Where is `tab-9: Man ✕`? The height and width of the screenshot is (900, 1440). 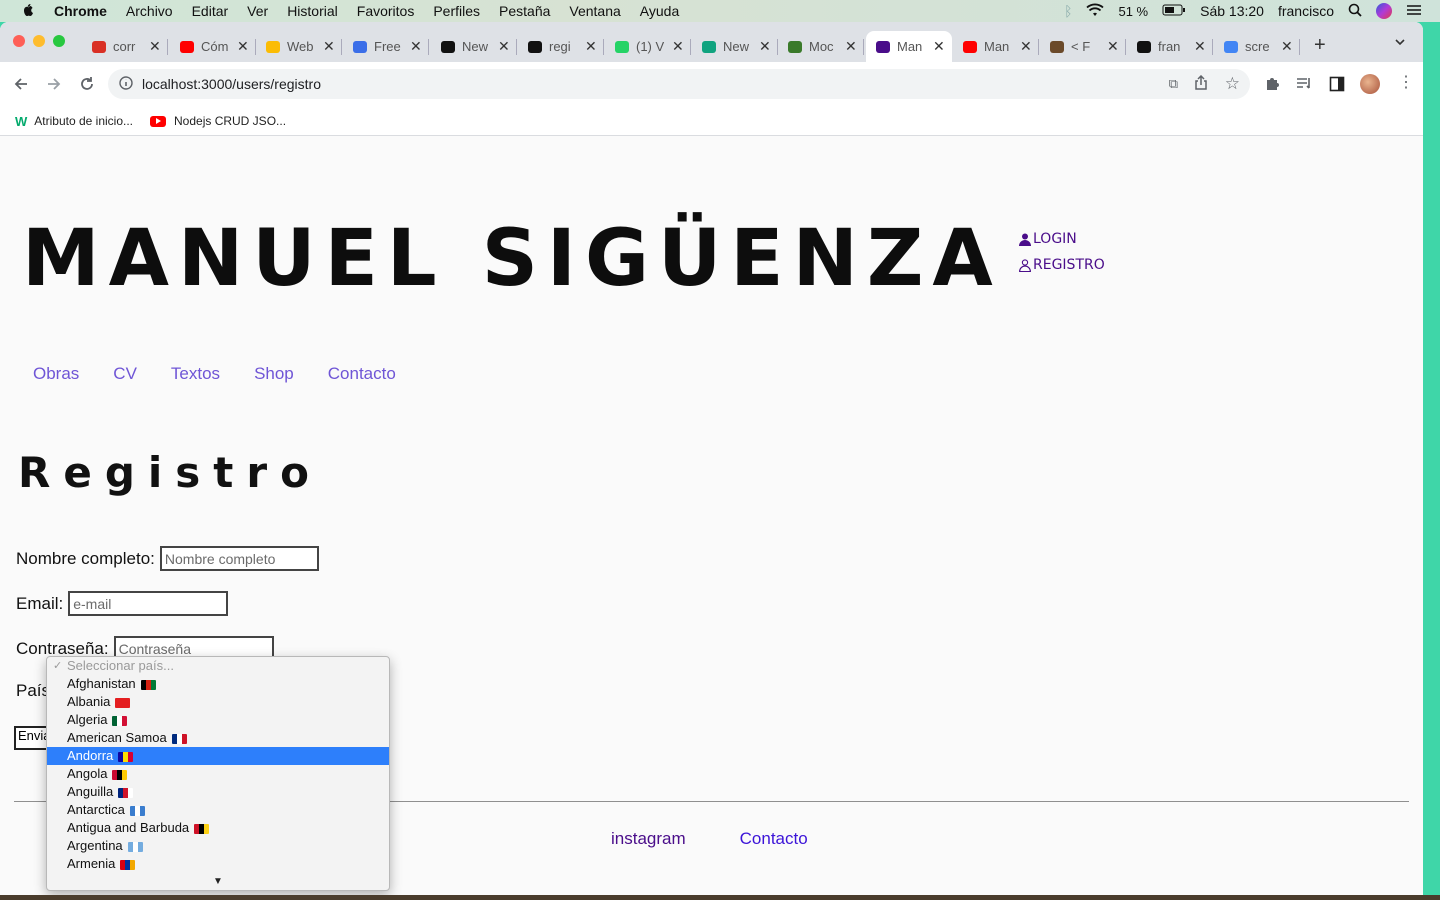 tab-9: Man ✕ is located at coordinates (909, 46).